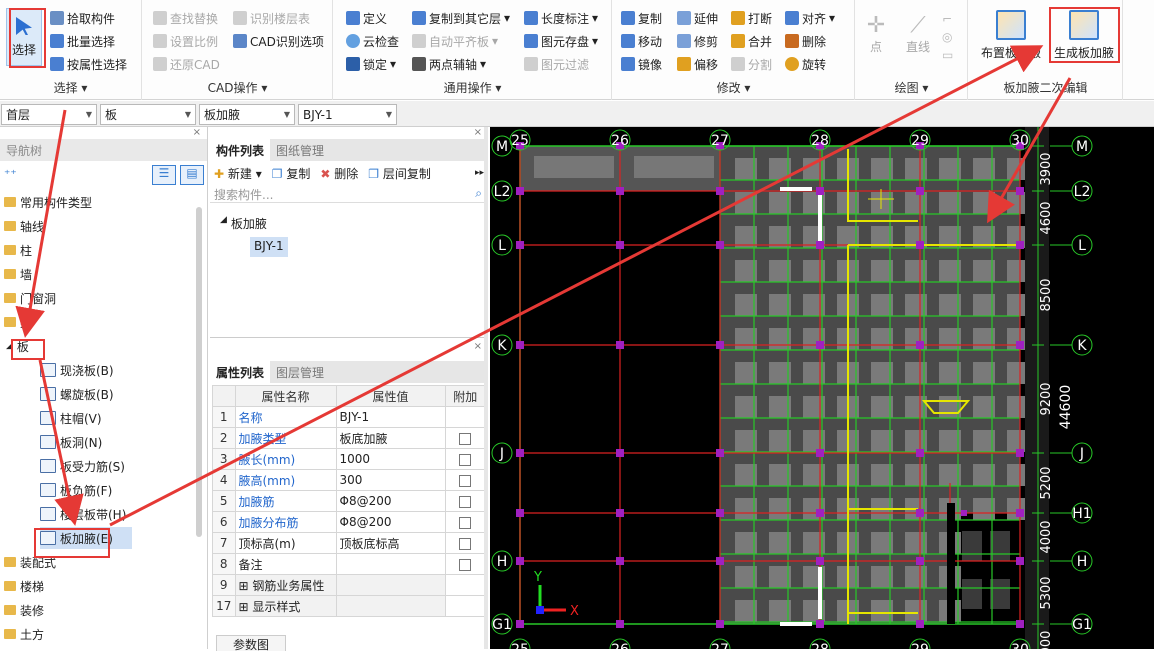  What do you see at coordinates (449, 64) in the screenshot?
I see `two-point-aux-axis-button: 两点辅轴 ▾` at bounding box center [449, 64].